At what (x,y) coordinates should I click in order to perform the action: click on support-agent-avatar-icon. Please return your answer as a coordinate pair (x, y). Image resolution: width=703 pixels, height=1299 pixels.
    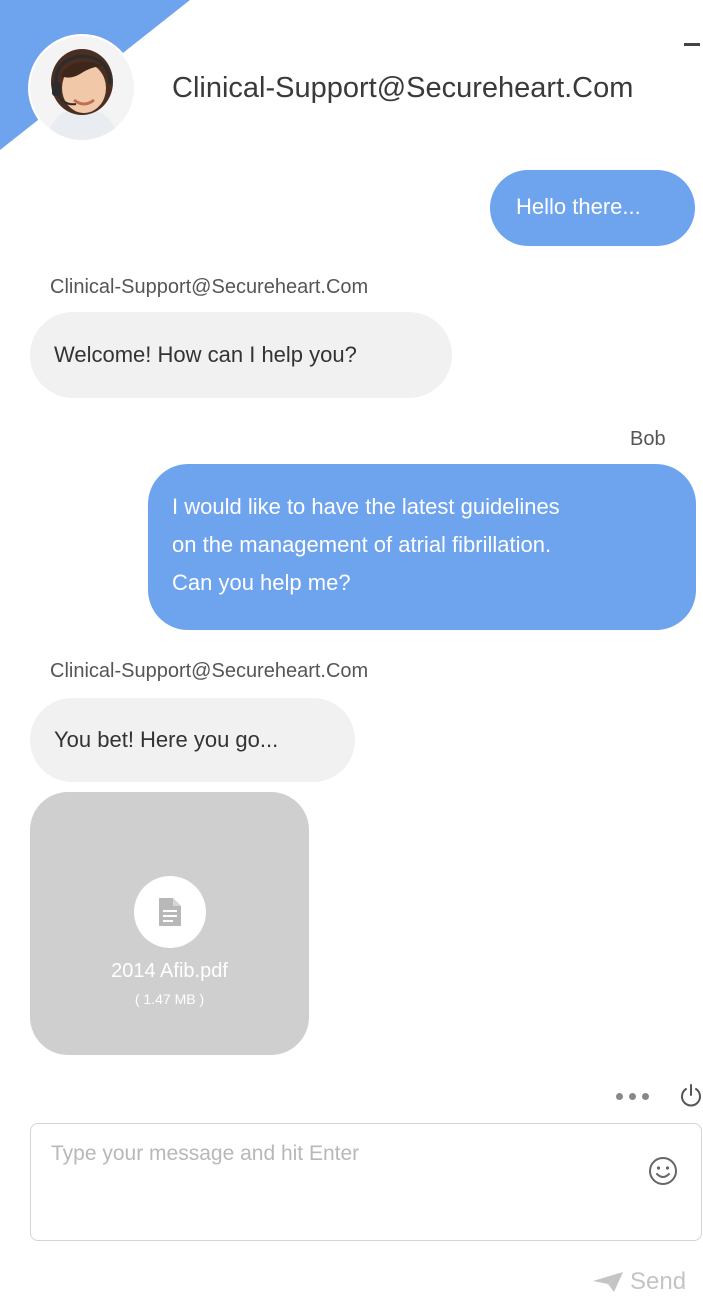
    Looking at the image, I should click on (82, 88).